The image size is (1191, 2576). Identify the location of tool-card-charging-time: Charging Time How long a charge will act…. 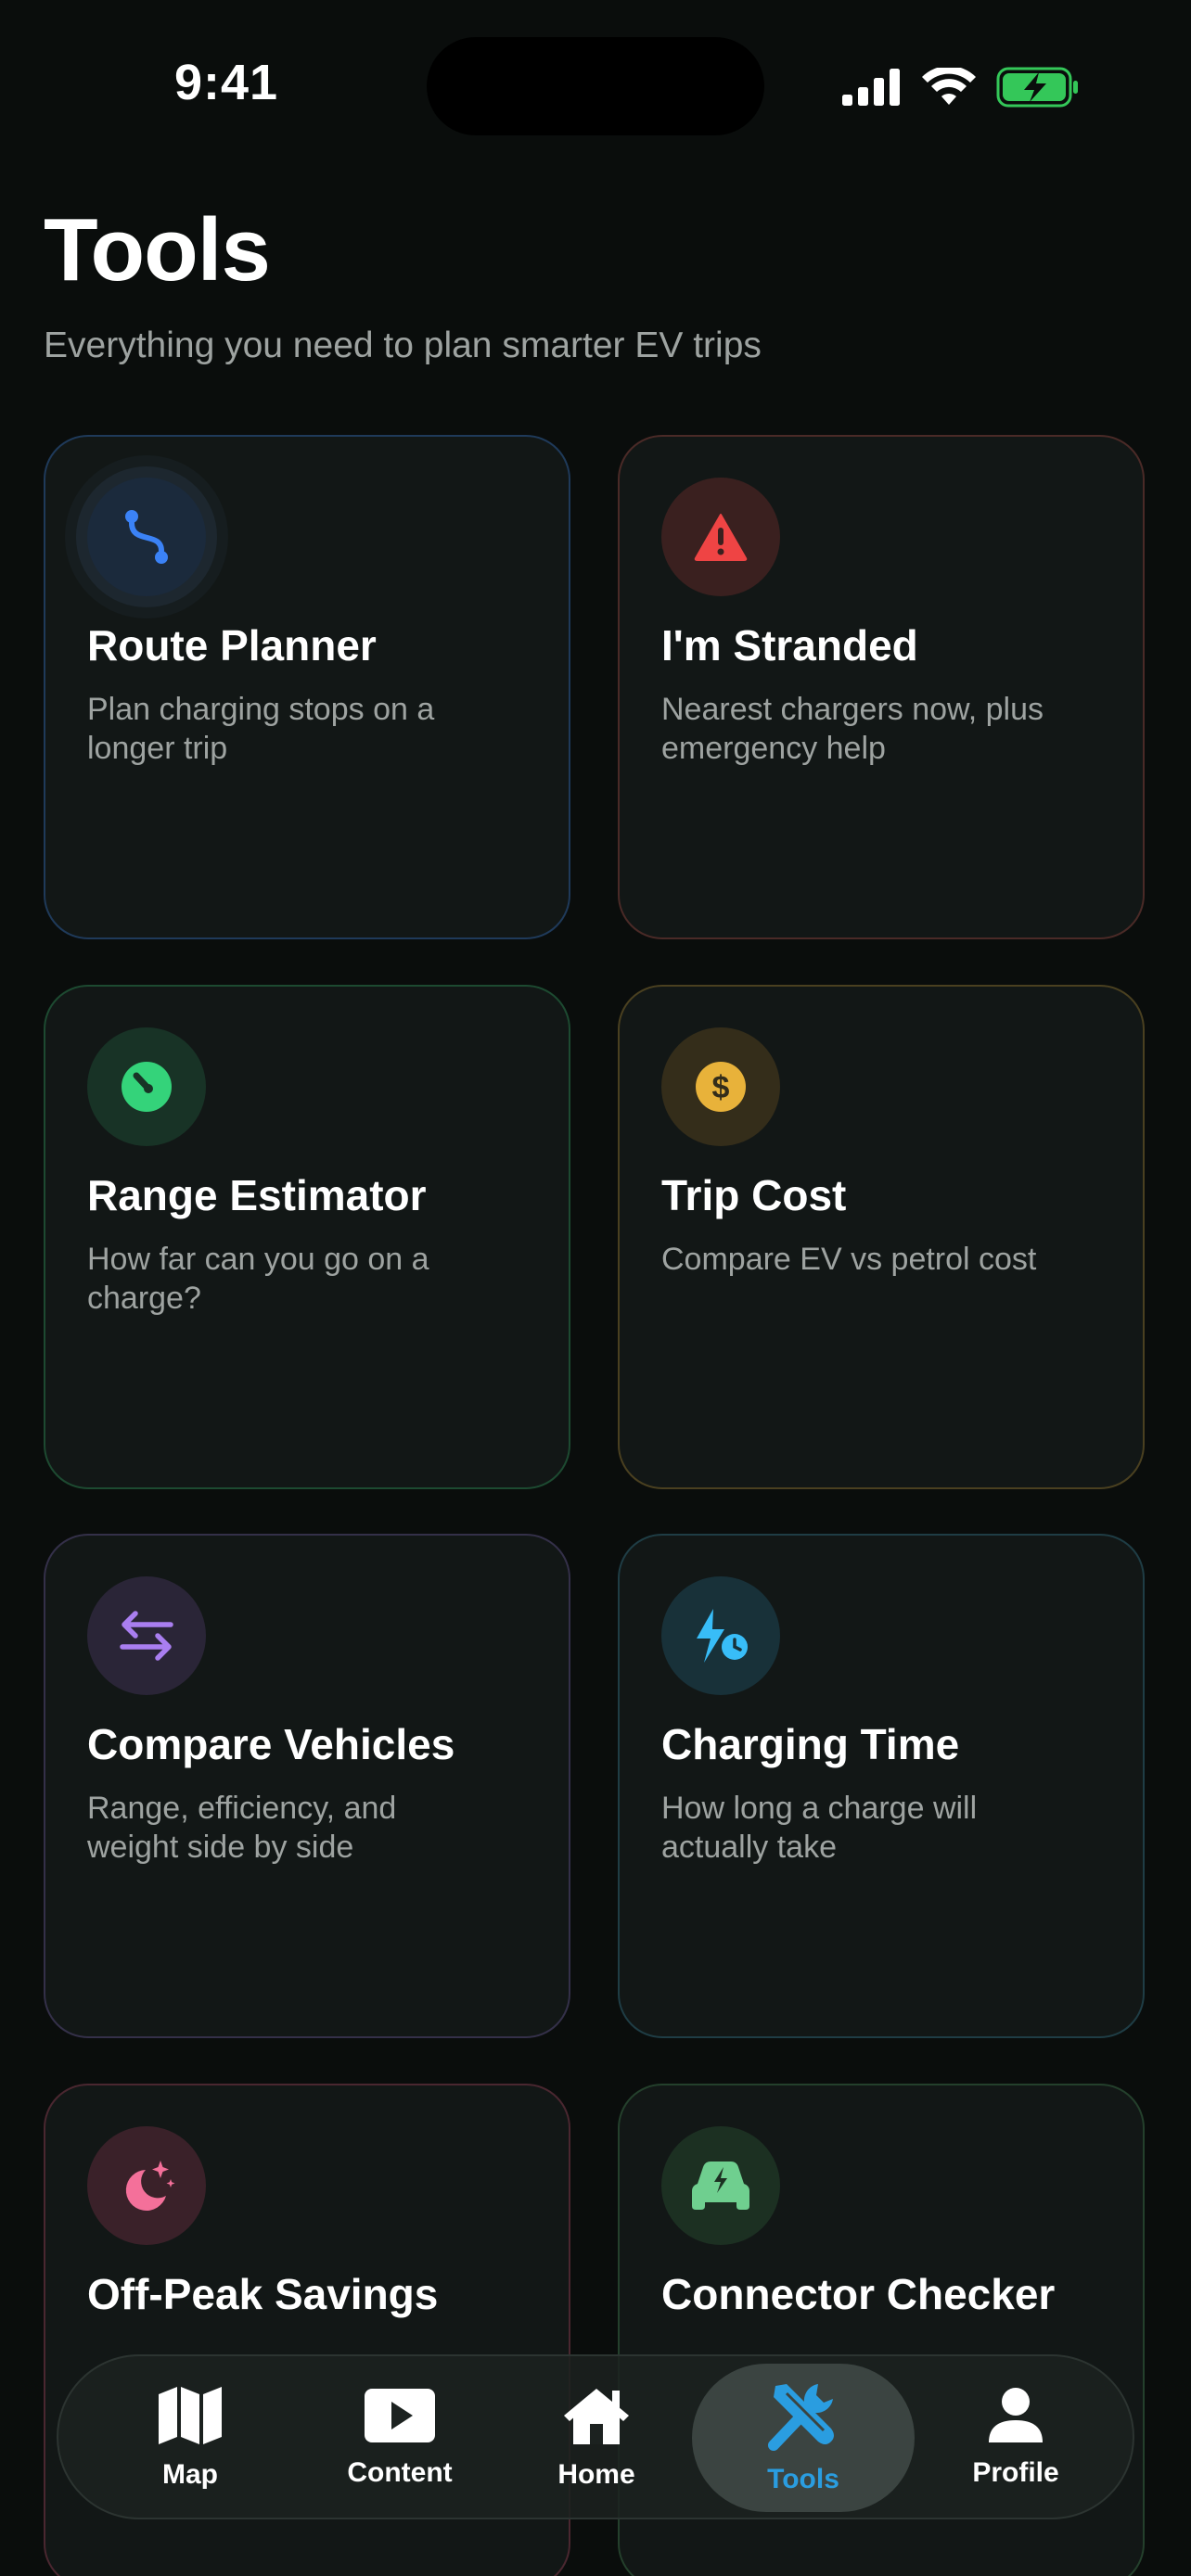
(881, 1786).